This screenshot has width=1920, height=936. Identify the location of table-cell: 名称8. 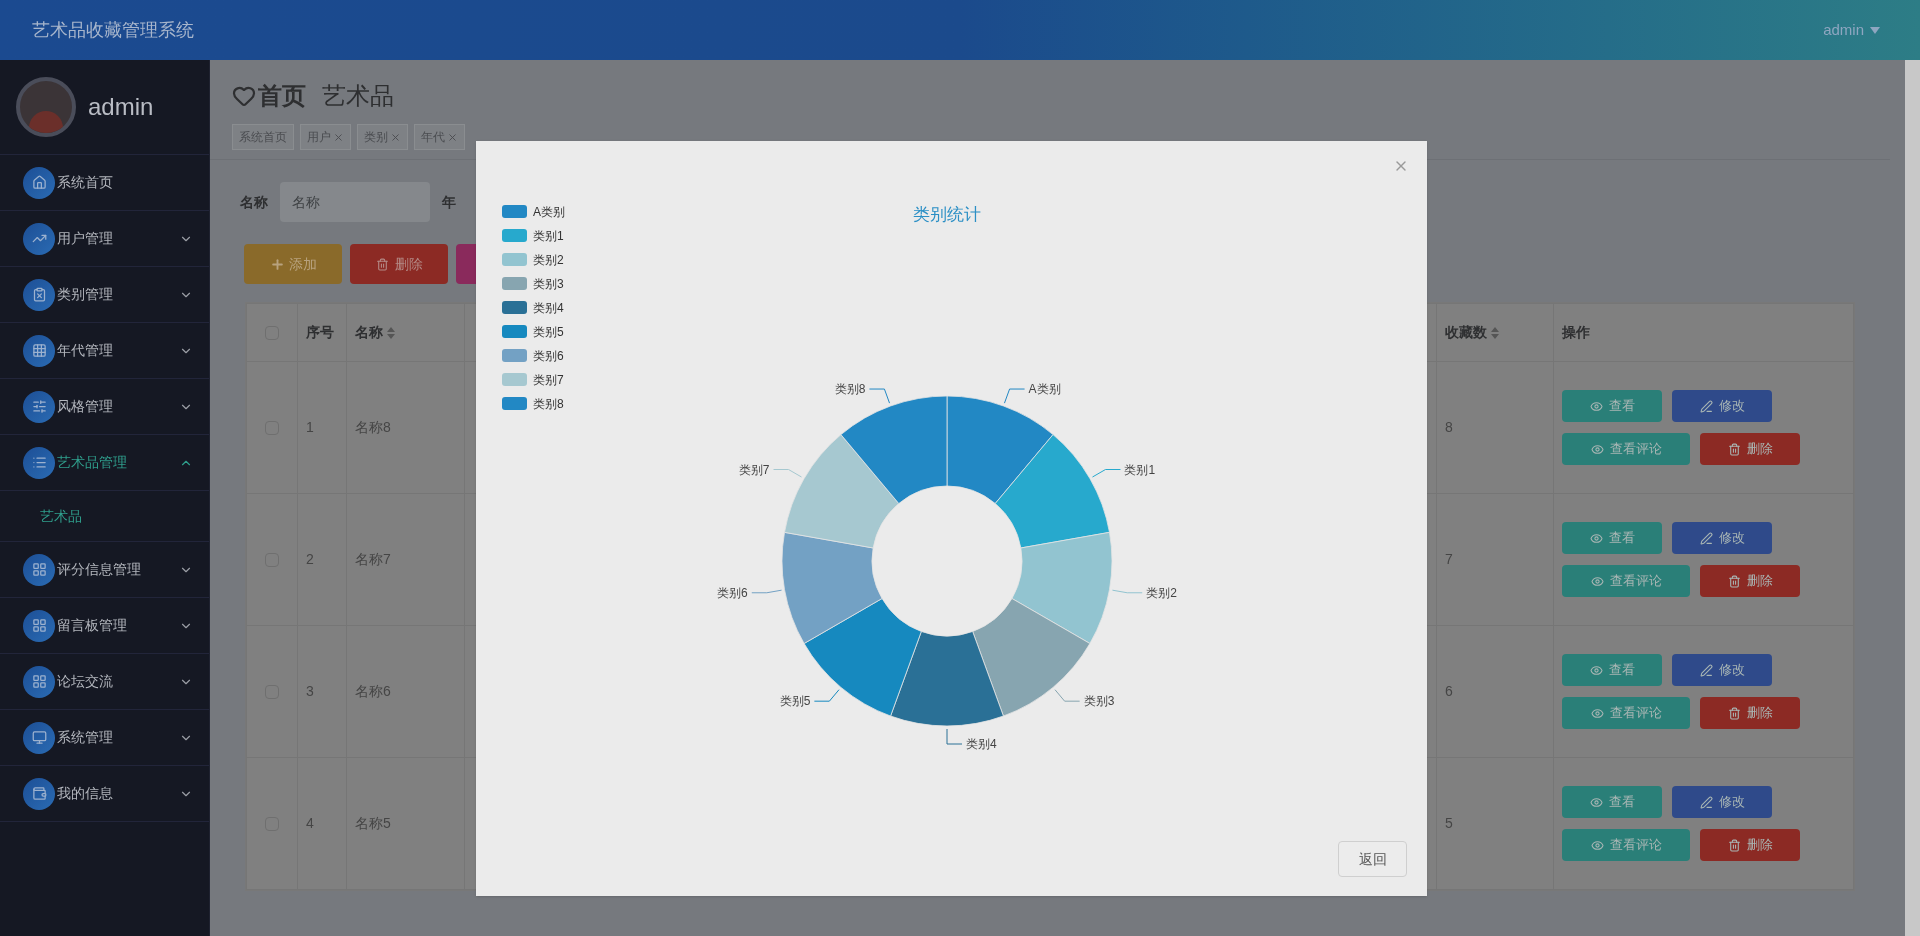
(405, 427).